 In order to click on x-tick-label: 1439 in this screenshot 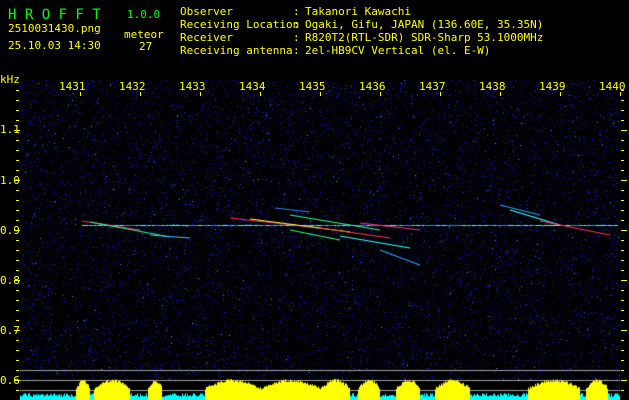, I will do `click(552, 86)`.